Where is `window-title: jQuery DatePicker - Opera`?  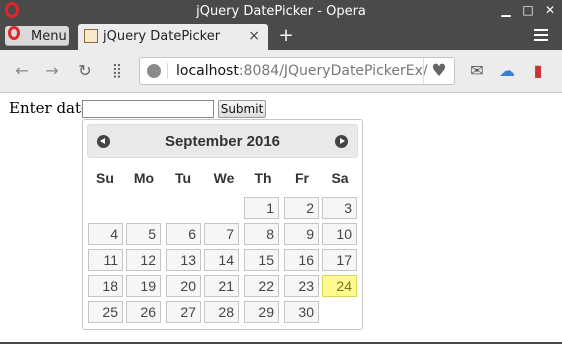 window-title: jQuery DatePicker - Opera is located at coordinates (281, 11).